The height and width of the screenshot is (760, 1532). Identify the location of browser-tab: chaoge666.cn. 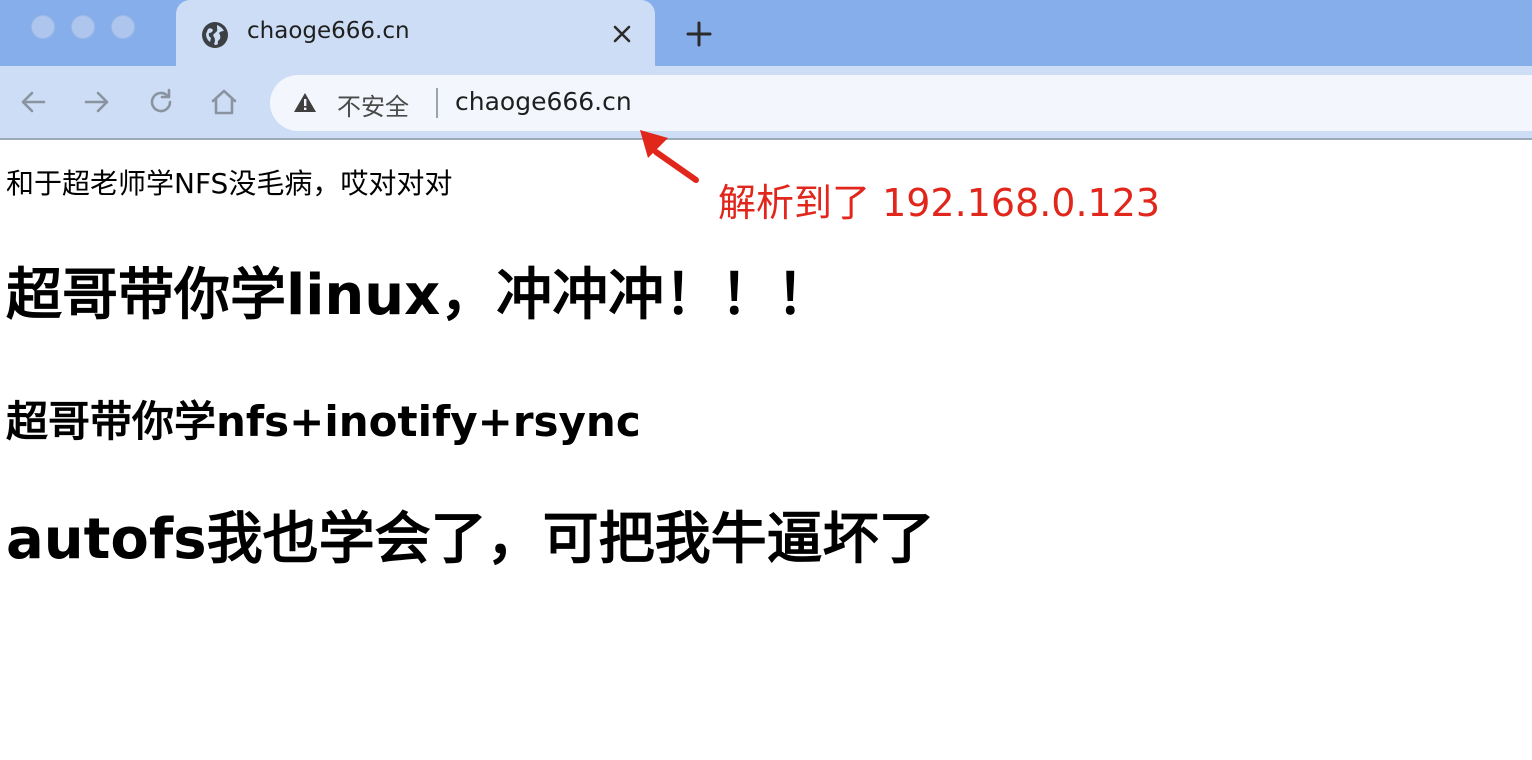
(415, 34).